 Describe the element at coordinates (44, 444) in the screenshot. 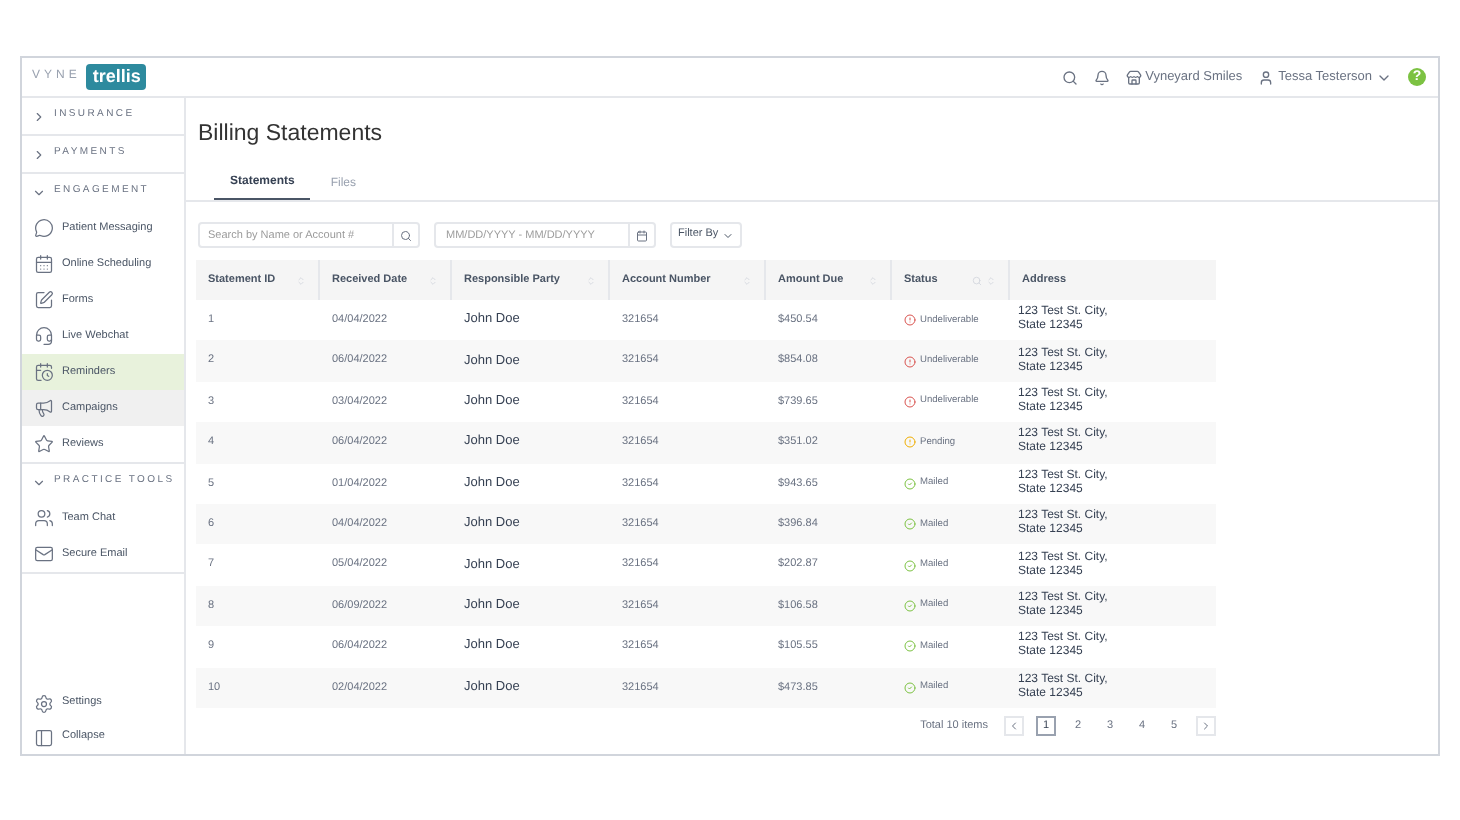

I see `star-icon` at that location.